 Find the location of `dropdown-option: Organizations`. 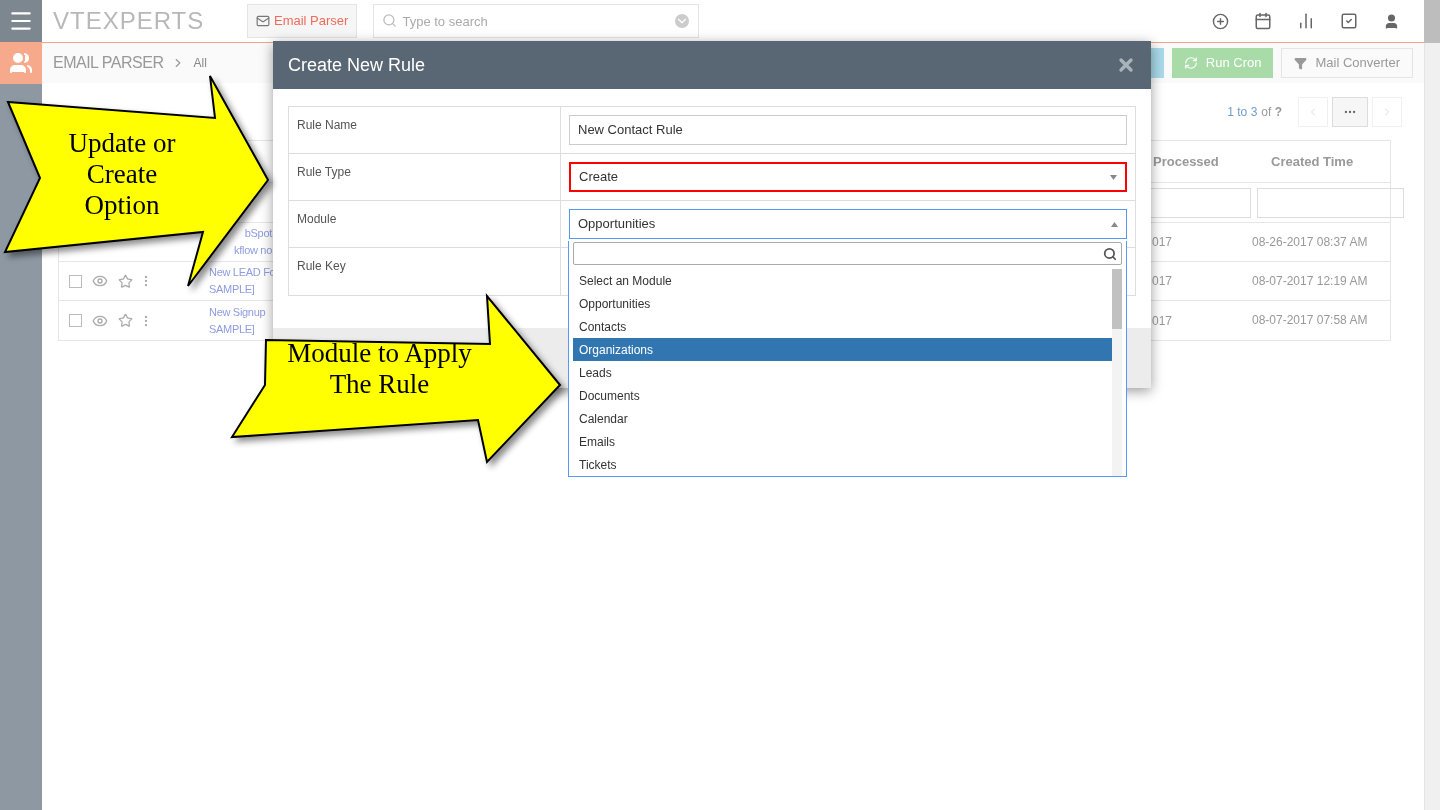

dropdown-option: Organizations is located at coordinates (842, 349).